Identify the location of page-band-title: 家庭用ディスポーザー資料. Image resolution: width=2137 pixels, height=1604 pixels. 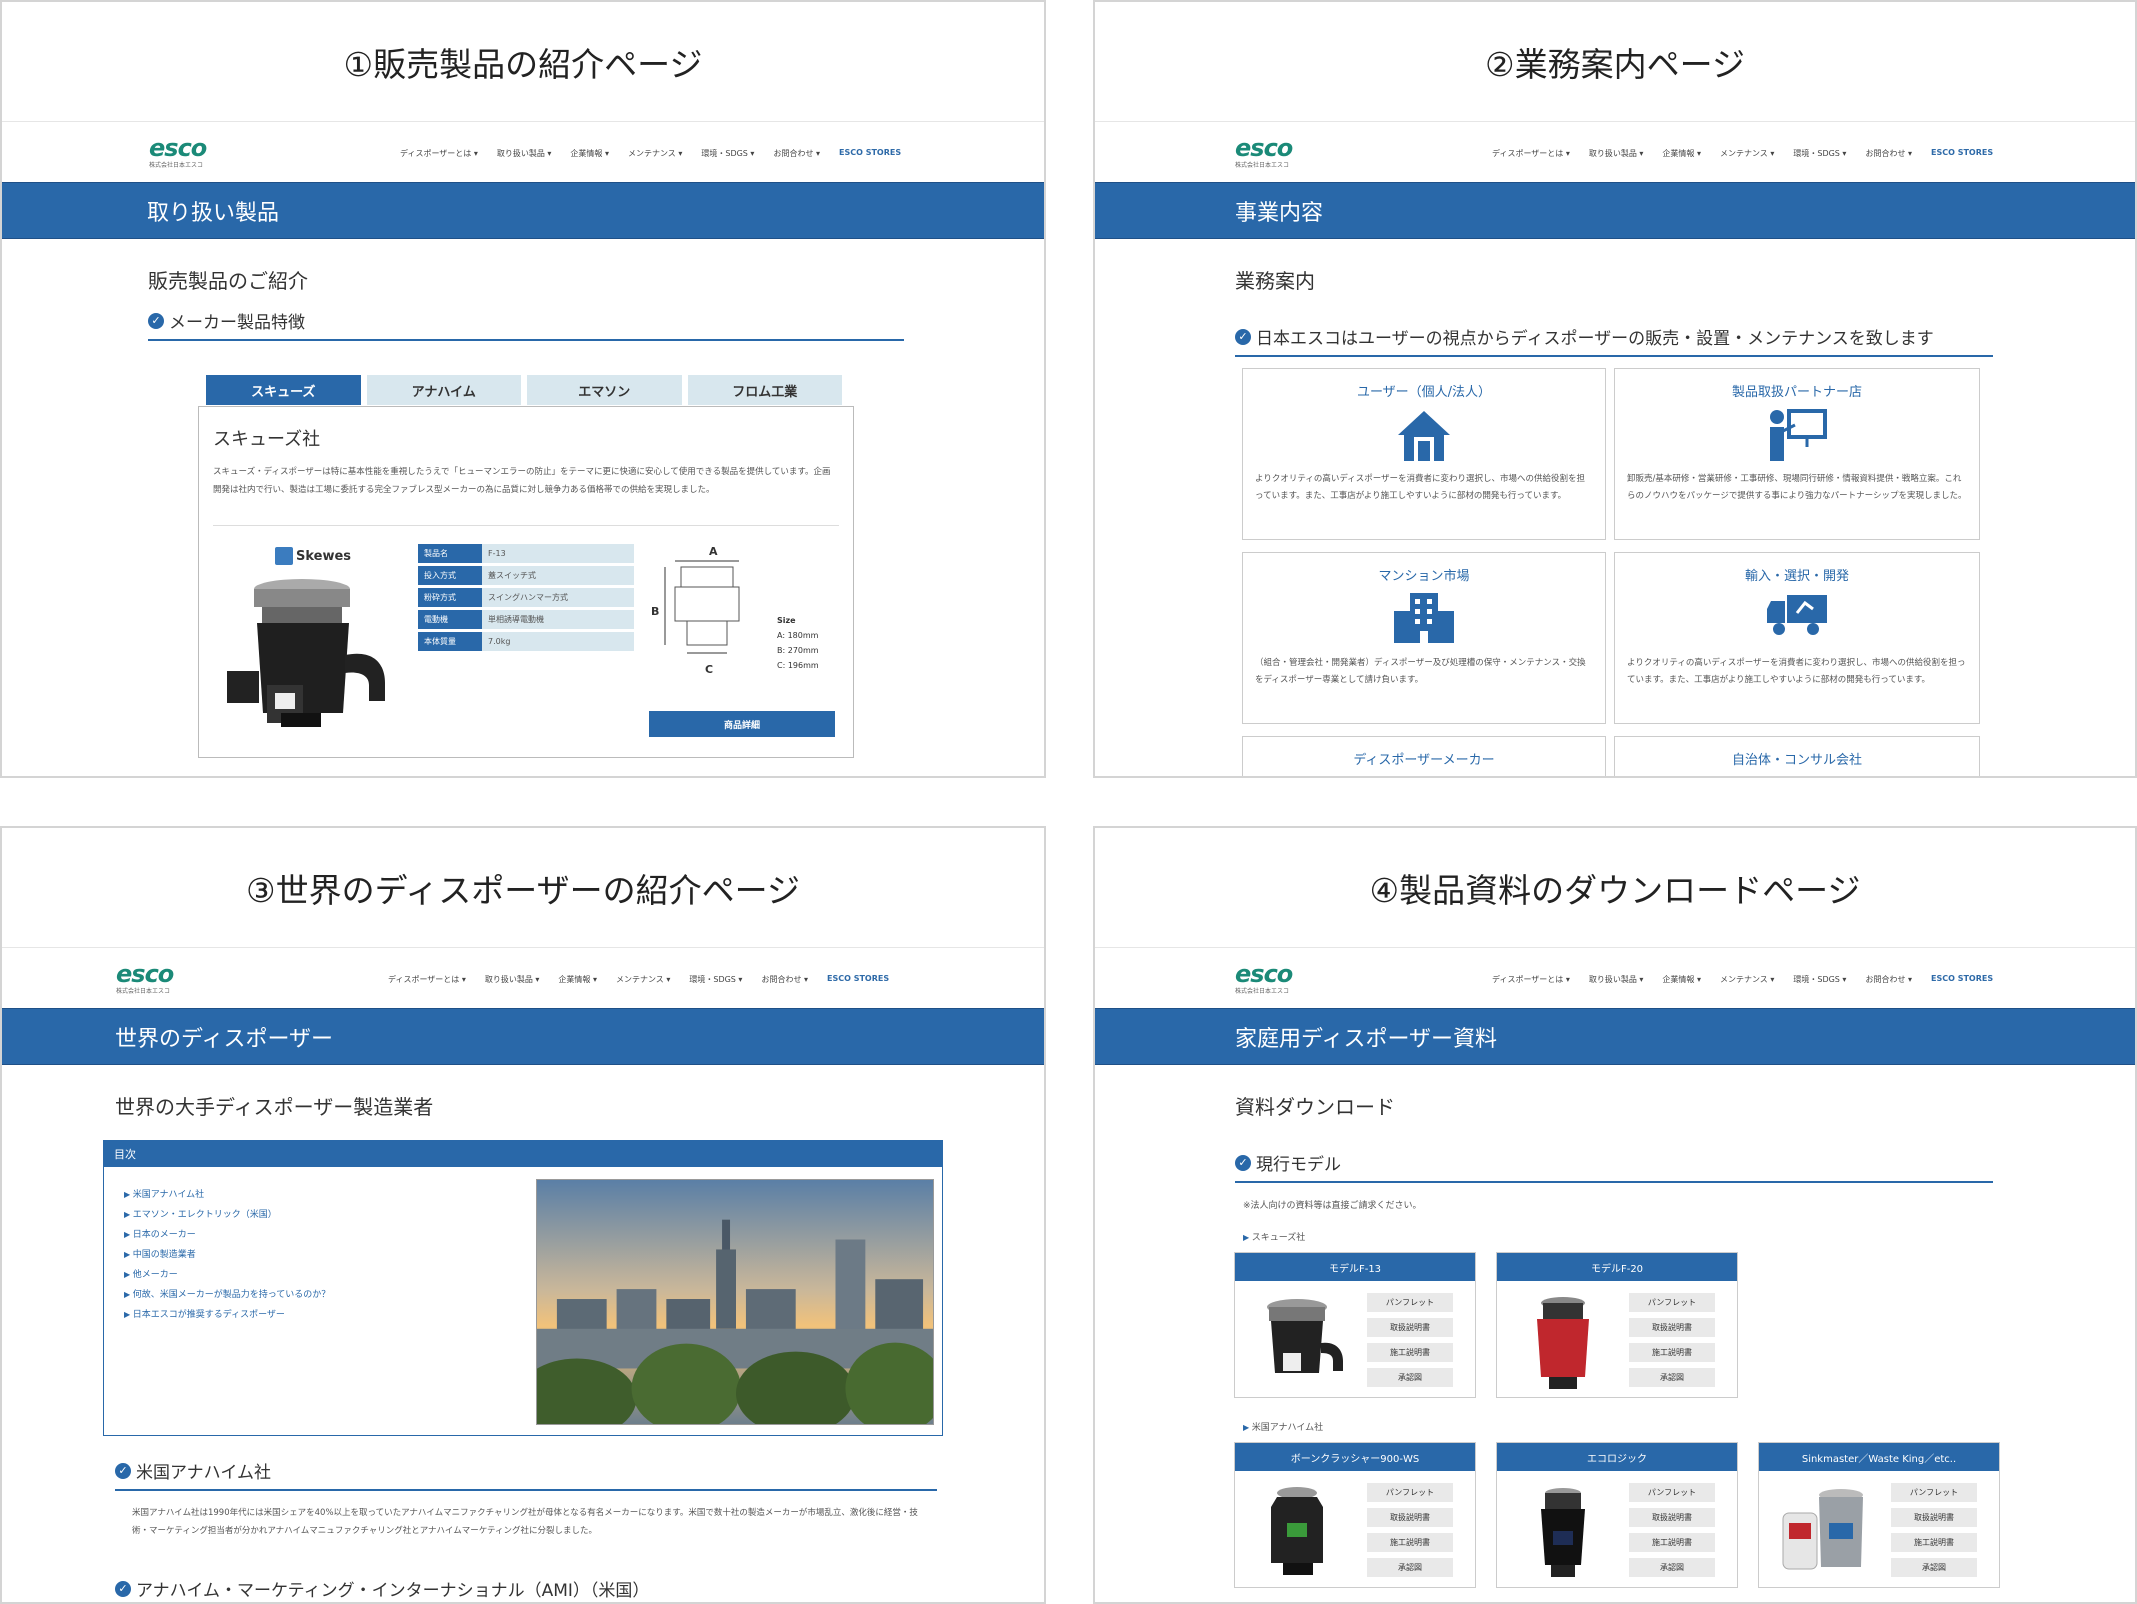
(1615, 1036).